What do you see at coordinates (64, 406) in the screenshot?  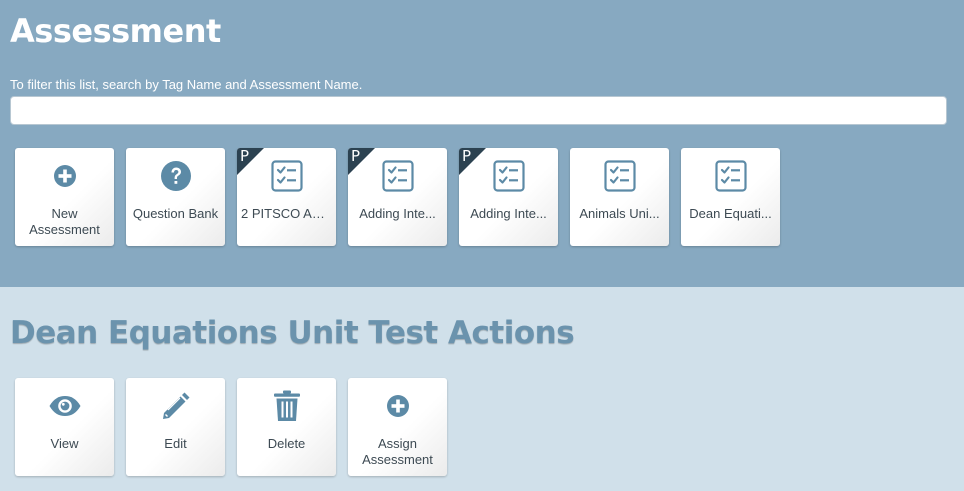 I see `eye-icon` at bounding box center [64, 406].